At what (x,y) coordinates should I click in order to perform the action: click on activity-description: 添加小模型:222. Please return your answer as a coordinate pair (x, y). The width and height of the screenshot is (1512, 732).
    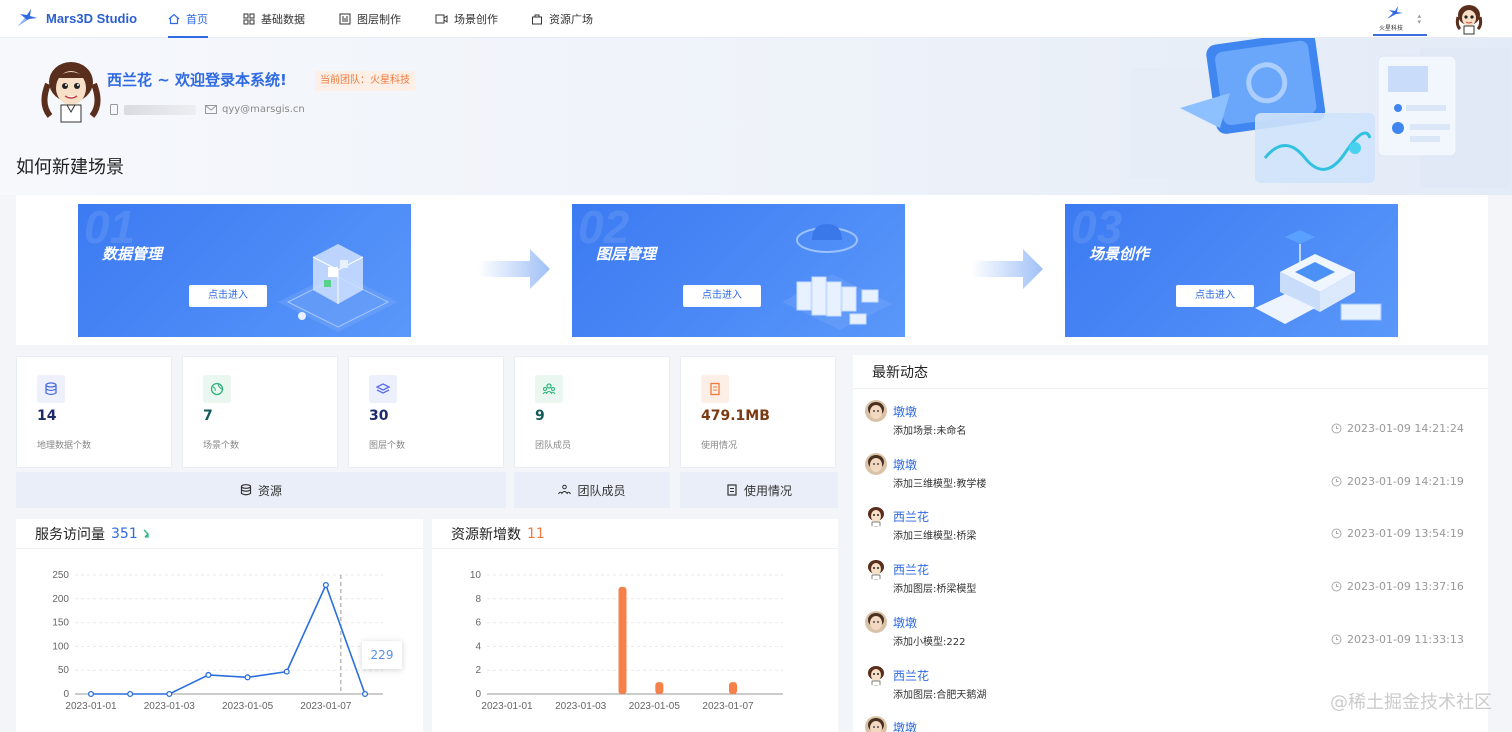
    Looking at the image, I should click on (929, 642).